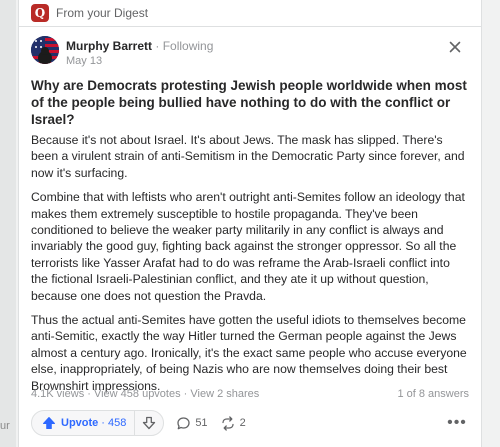 The height and width of the screenshot is (447, 500). What do you see at coordinates (5, 426) in the screenshot?
I see `sidebar-partial-text: ur` at bounding box center [5, 426].